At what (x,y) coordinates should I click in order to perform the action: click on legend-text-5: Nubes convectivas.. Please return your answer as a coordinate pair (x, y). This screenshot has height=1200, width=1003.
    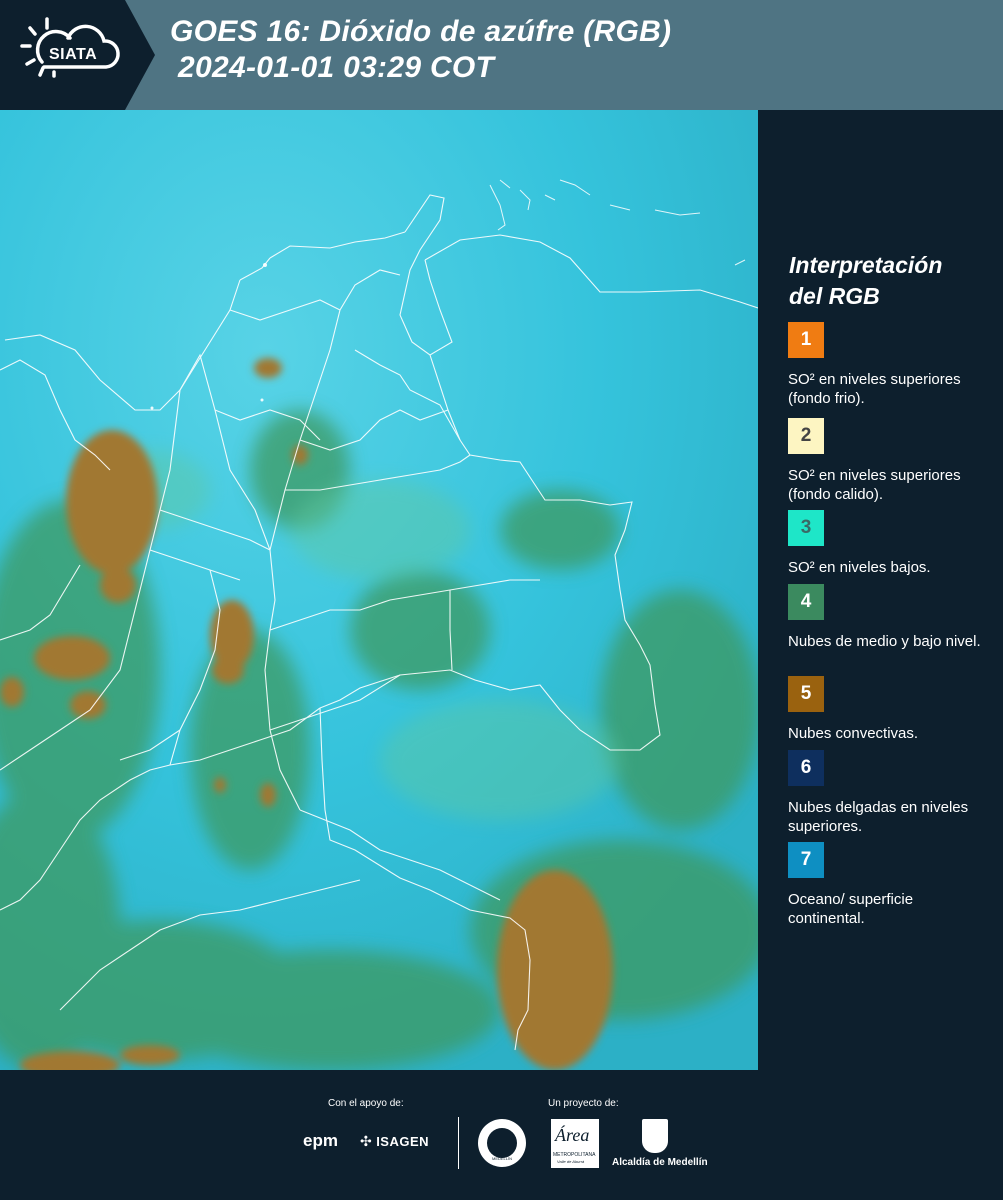
    Looking at the image, I should click on (853, 733).